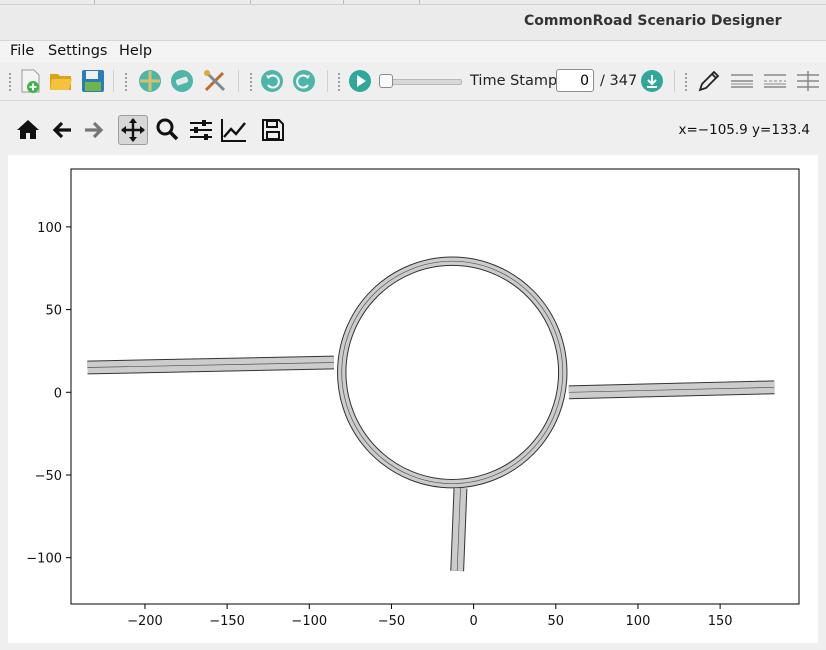 This screenshot has height=650, width=826. I want to click on home-icon, so click(28, 130).